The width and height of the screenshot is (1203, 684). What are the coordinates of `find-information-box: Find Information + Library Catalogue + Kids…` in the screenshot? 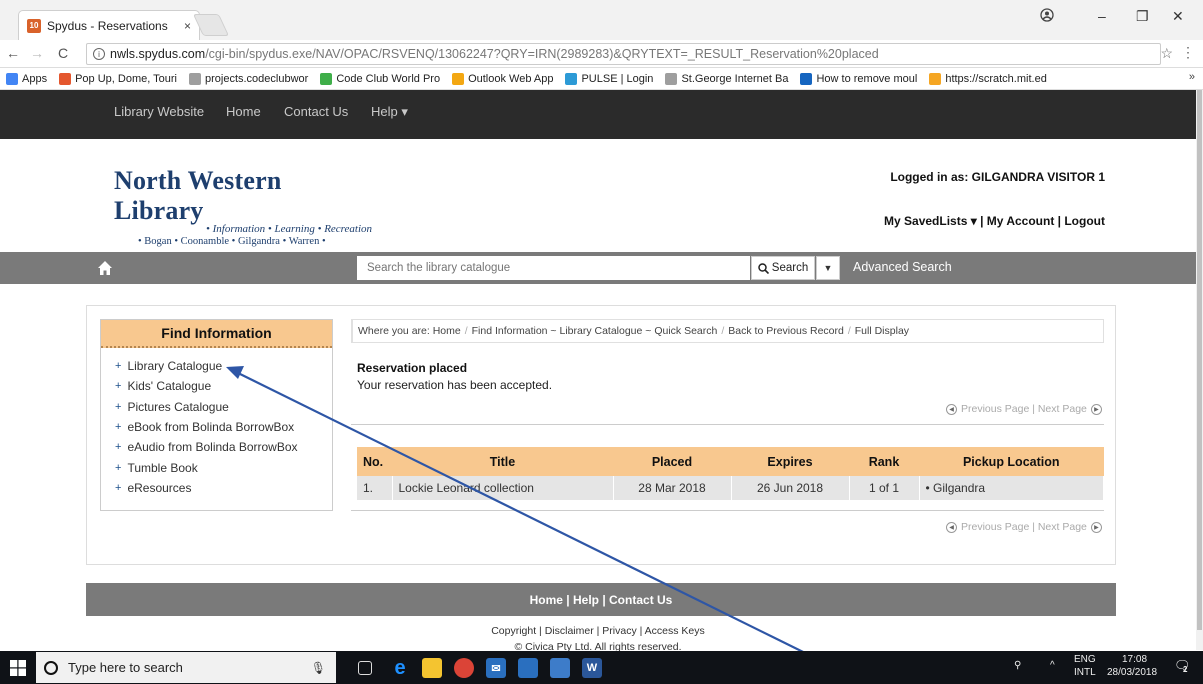 It's located at (216, 415).